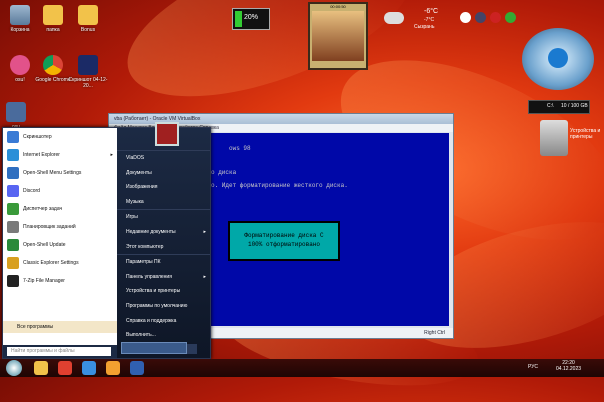 The image size is (604, 402). What do you see at coordinates (163, 232) in the screenshot?
I see `start-menu-place: Недавние документы ▸` at bounding box center [163, 232].